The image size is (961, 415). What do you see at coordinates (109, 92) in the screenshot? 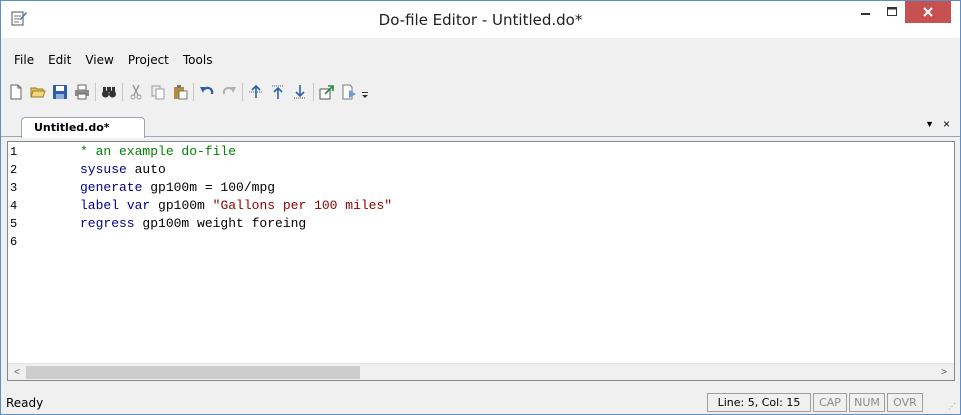
I see `find-icon` at bounding box center [109, 92].